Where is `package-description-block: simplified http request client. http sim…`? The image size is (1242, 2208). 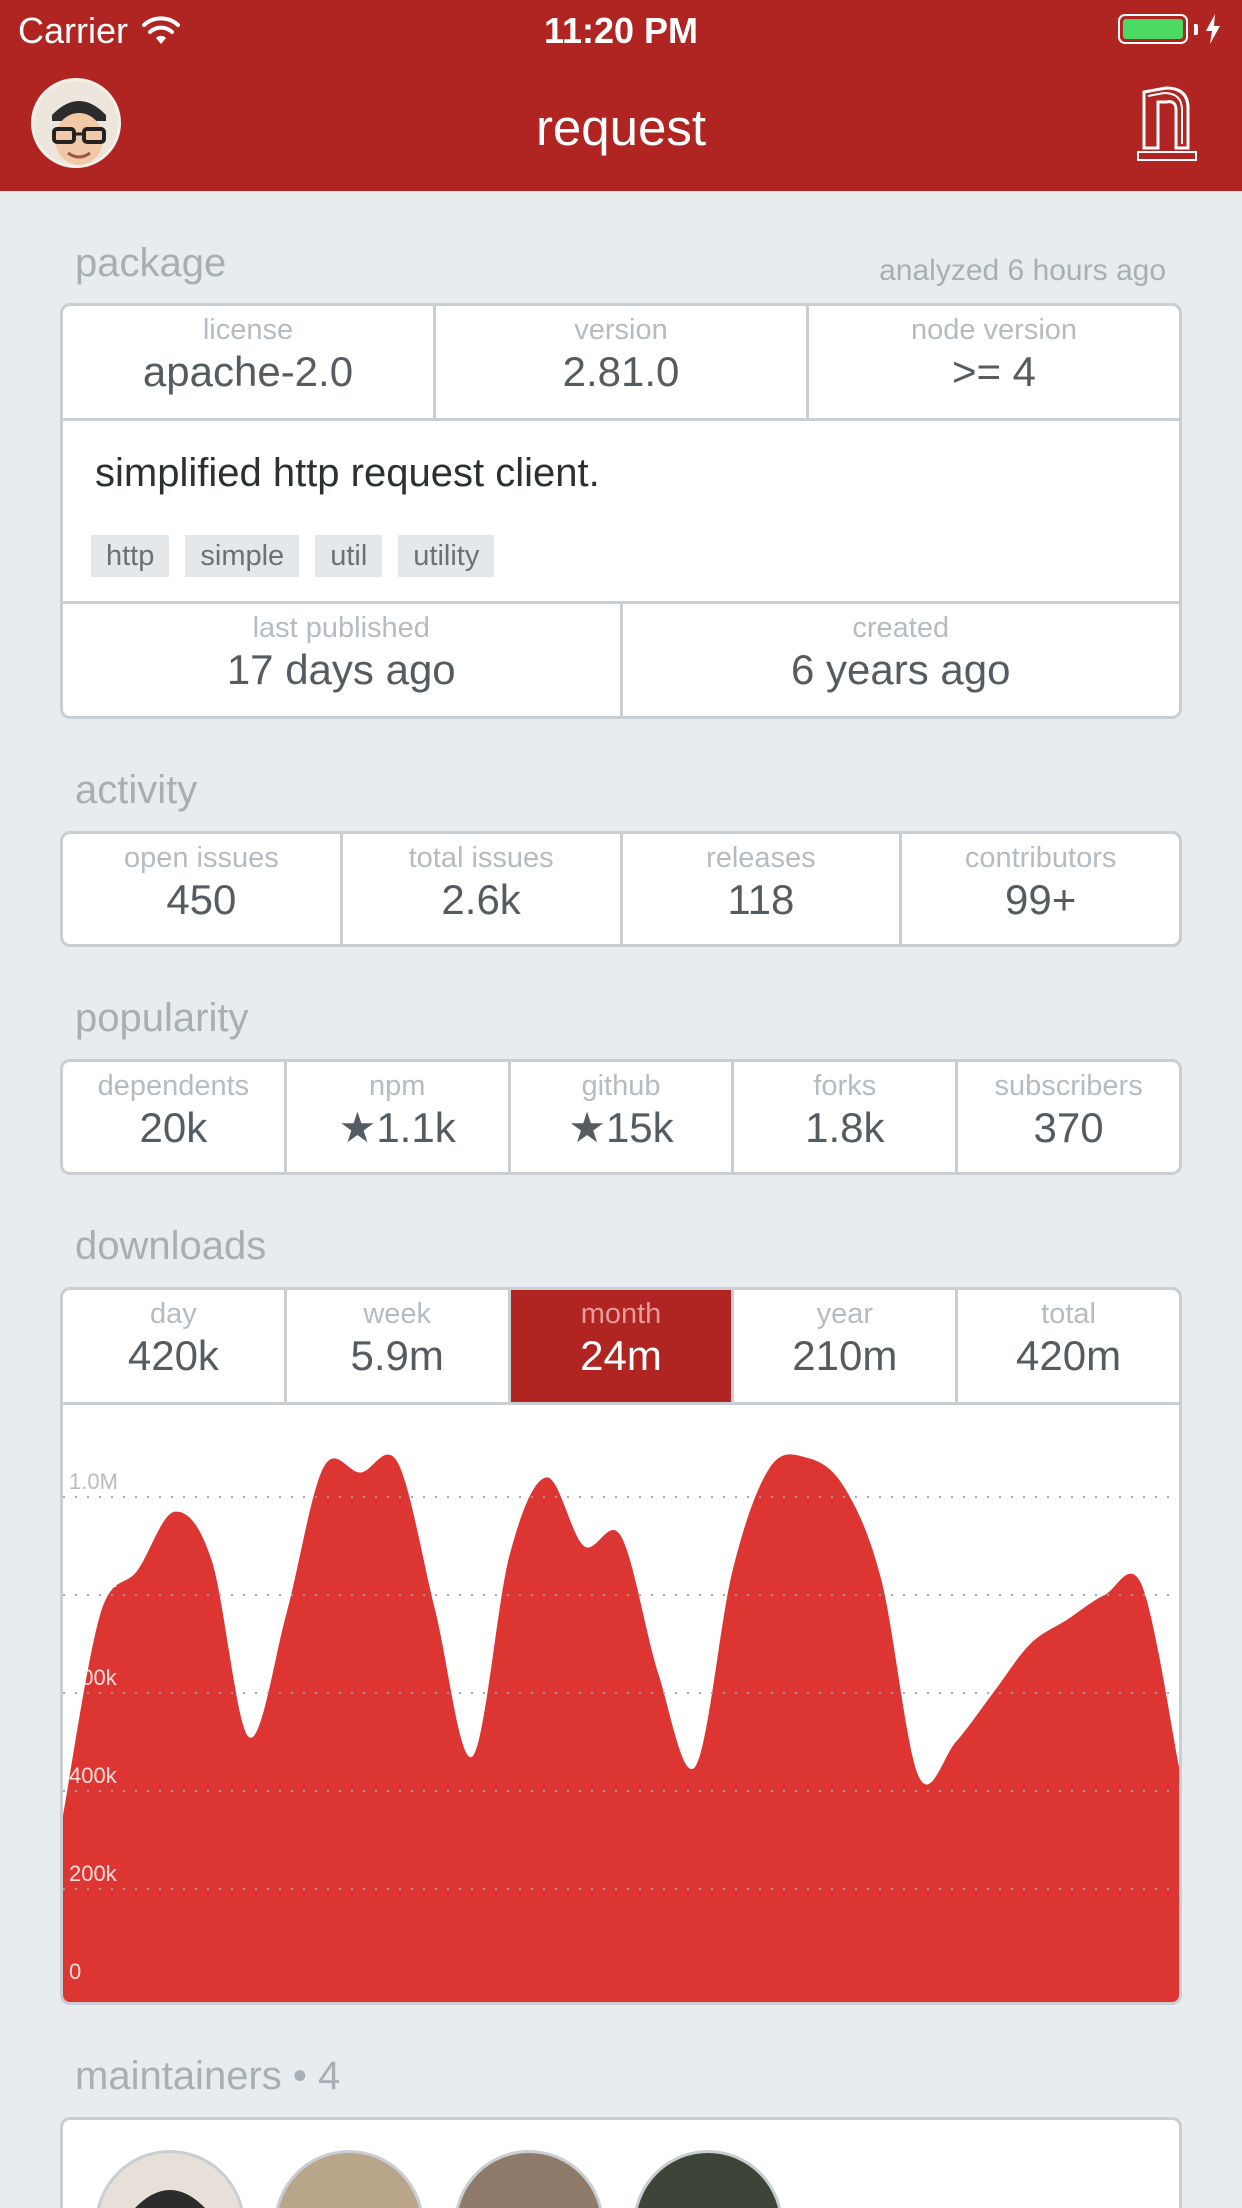
package-description-block: simplified http request client. http sim… is located at coordinates (621, 511).